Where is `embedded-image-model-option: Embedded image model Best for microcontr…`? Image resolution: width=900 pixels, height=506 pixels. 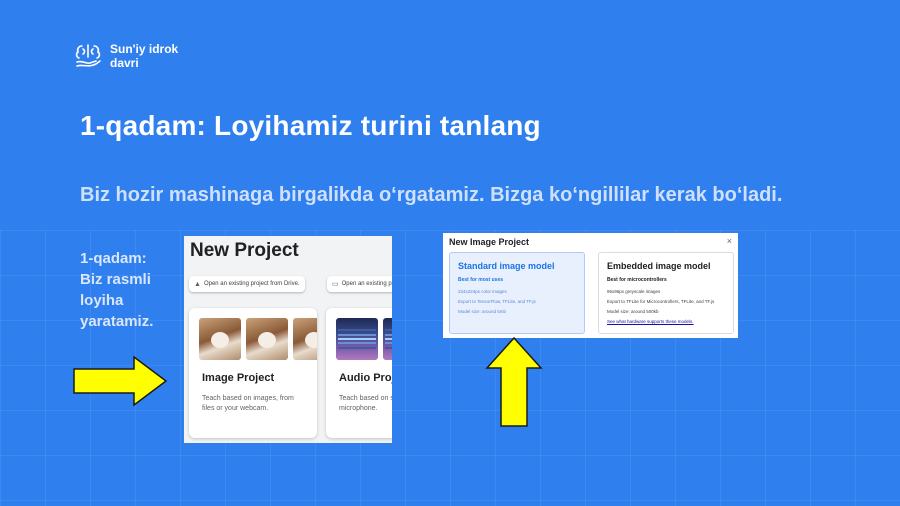 embedded-image-model-option: Embedded image model Best for microcontr… is located at coordinates (666, 293).